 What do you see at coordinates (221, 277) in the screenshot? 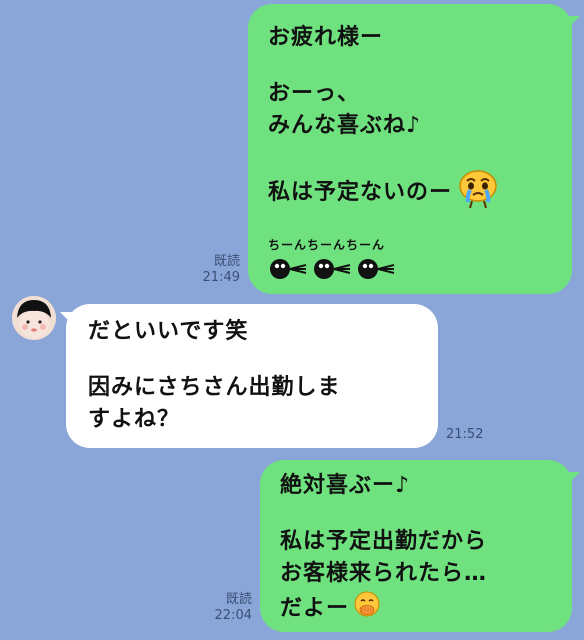
I see `timestamp: 21:49` at bounding box center [221, 277].